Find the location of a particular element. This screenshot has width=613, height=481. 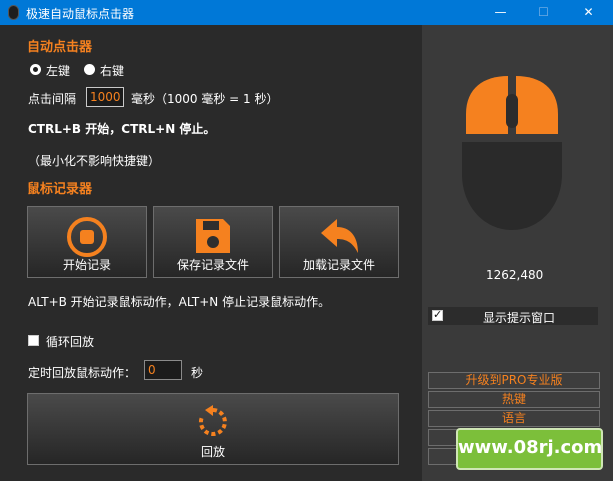

start-recording-label: 开始记录 is located at coordinates (86, 265).